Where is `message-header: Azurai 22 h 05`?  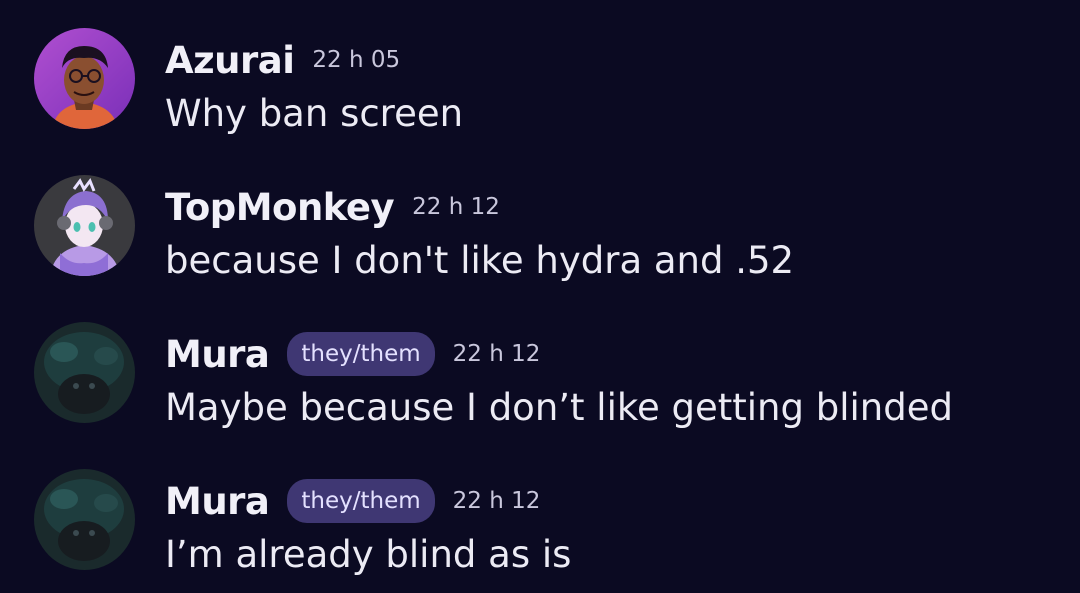 message-header: Azurai 22 h 05 is located at coordinates (282, 60).